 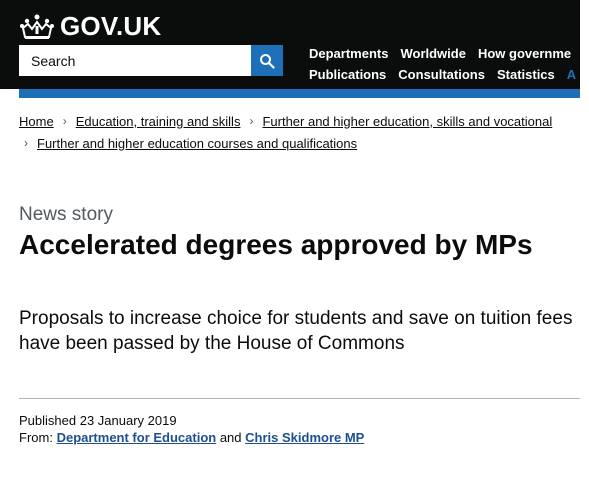 What do you see at coordinates (432, 53) in the screenshot?
I see `nav-worldwide: Worldwide` at bounding box center [432, 53].